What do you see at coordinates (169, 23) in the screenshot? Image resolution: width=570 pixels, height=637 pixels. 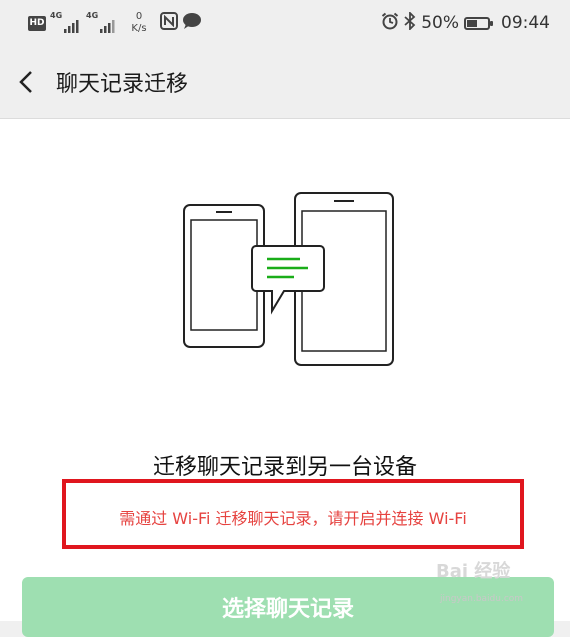 I see `nfc-icon` at bounding box center [169, 23].